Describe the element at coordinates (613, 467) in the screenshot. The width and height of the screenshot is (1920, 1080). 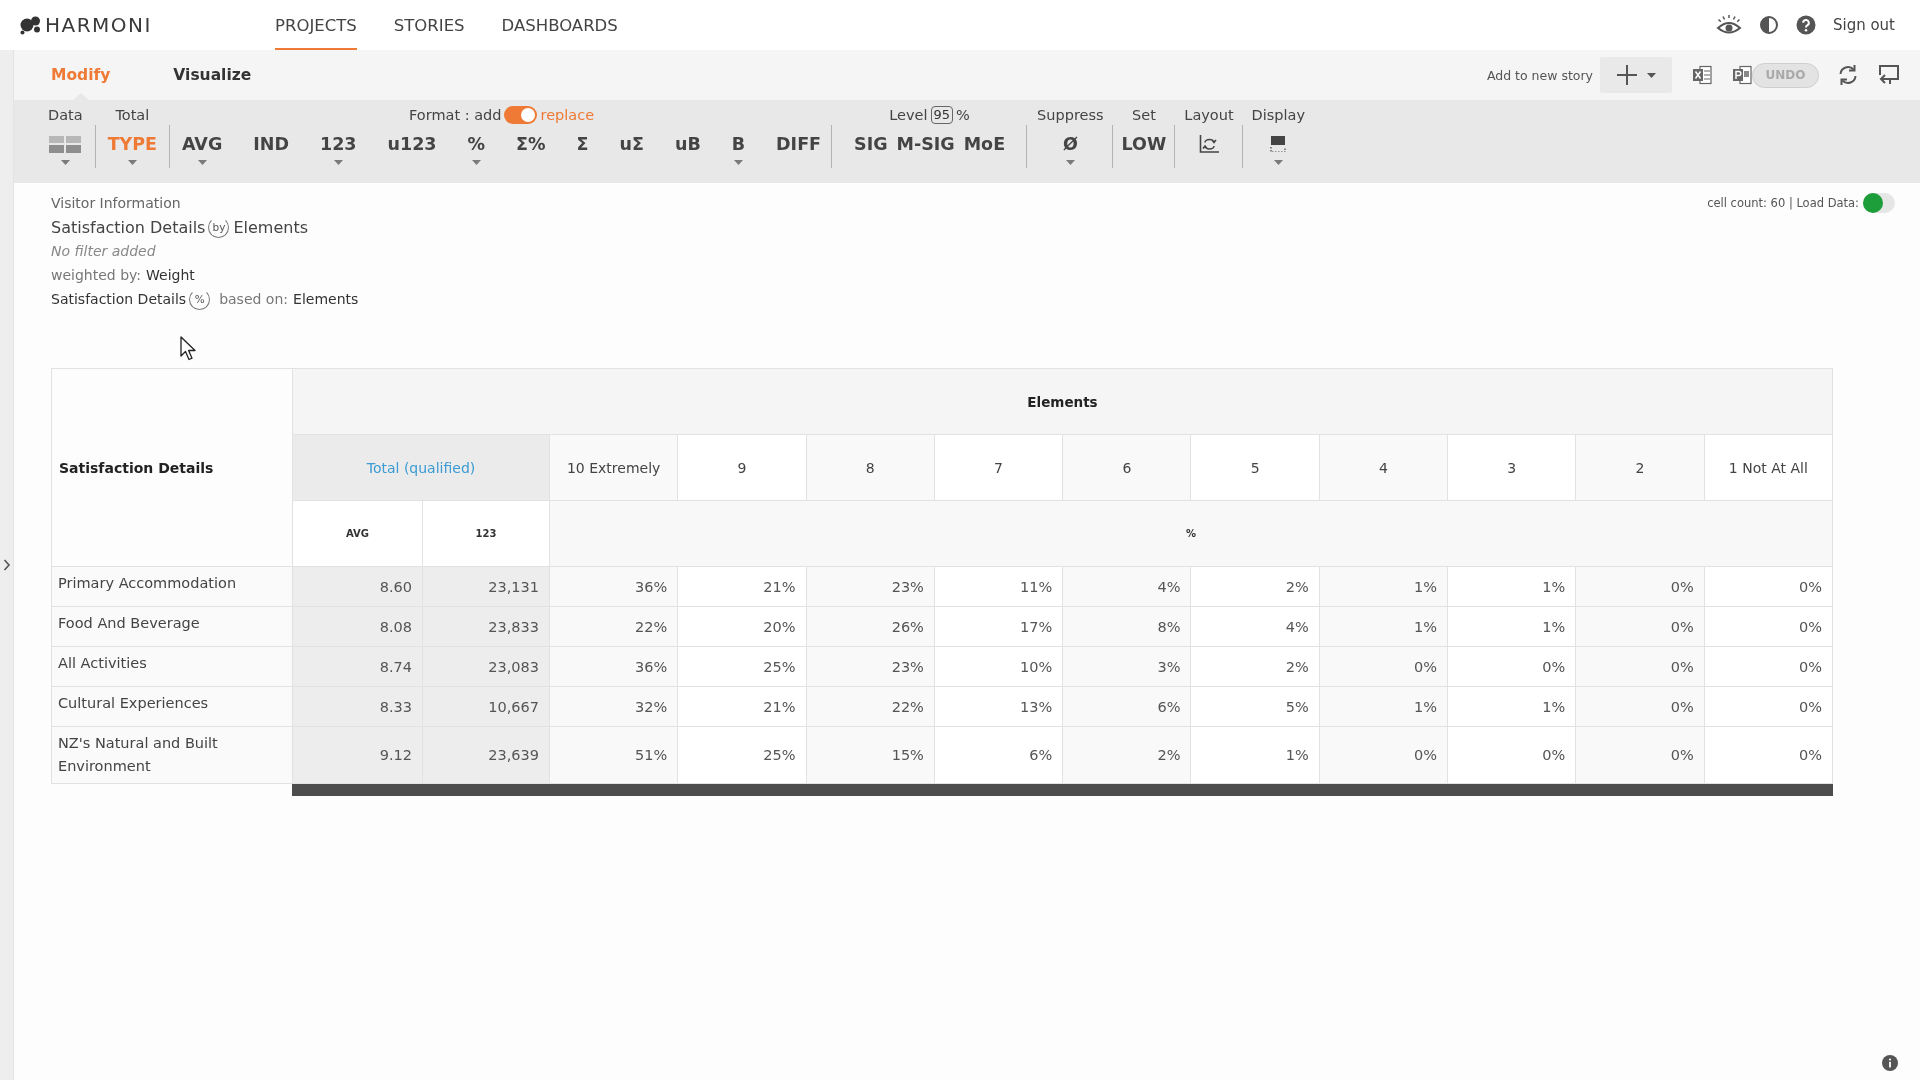
I see `column-header: 10 Extremely` at that location.